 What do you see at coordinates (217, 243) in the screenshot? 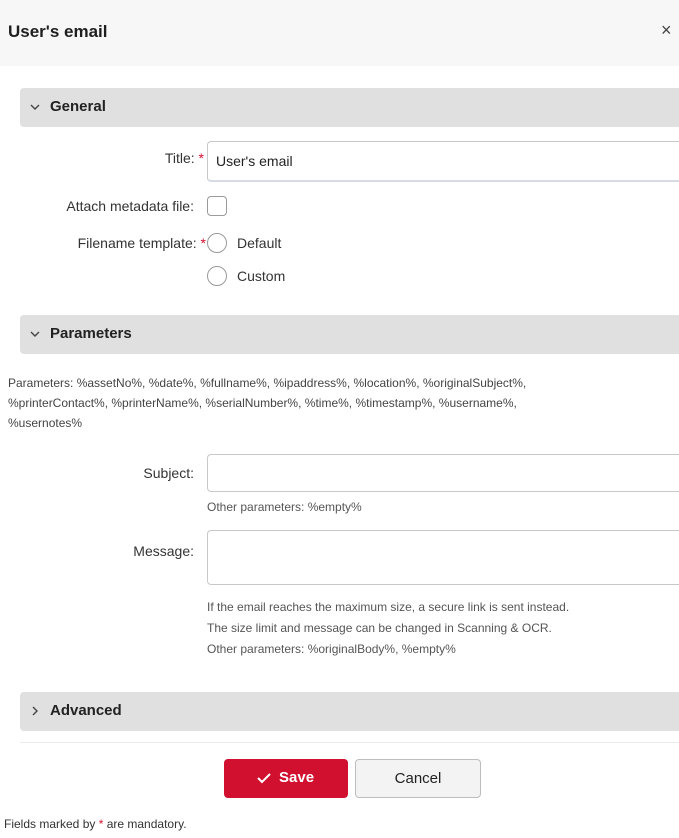
I see `radio-default` at bounding box center [217, 243].